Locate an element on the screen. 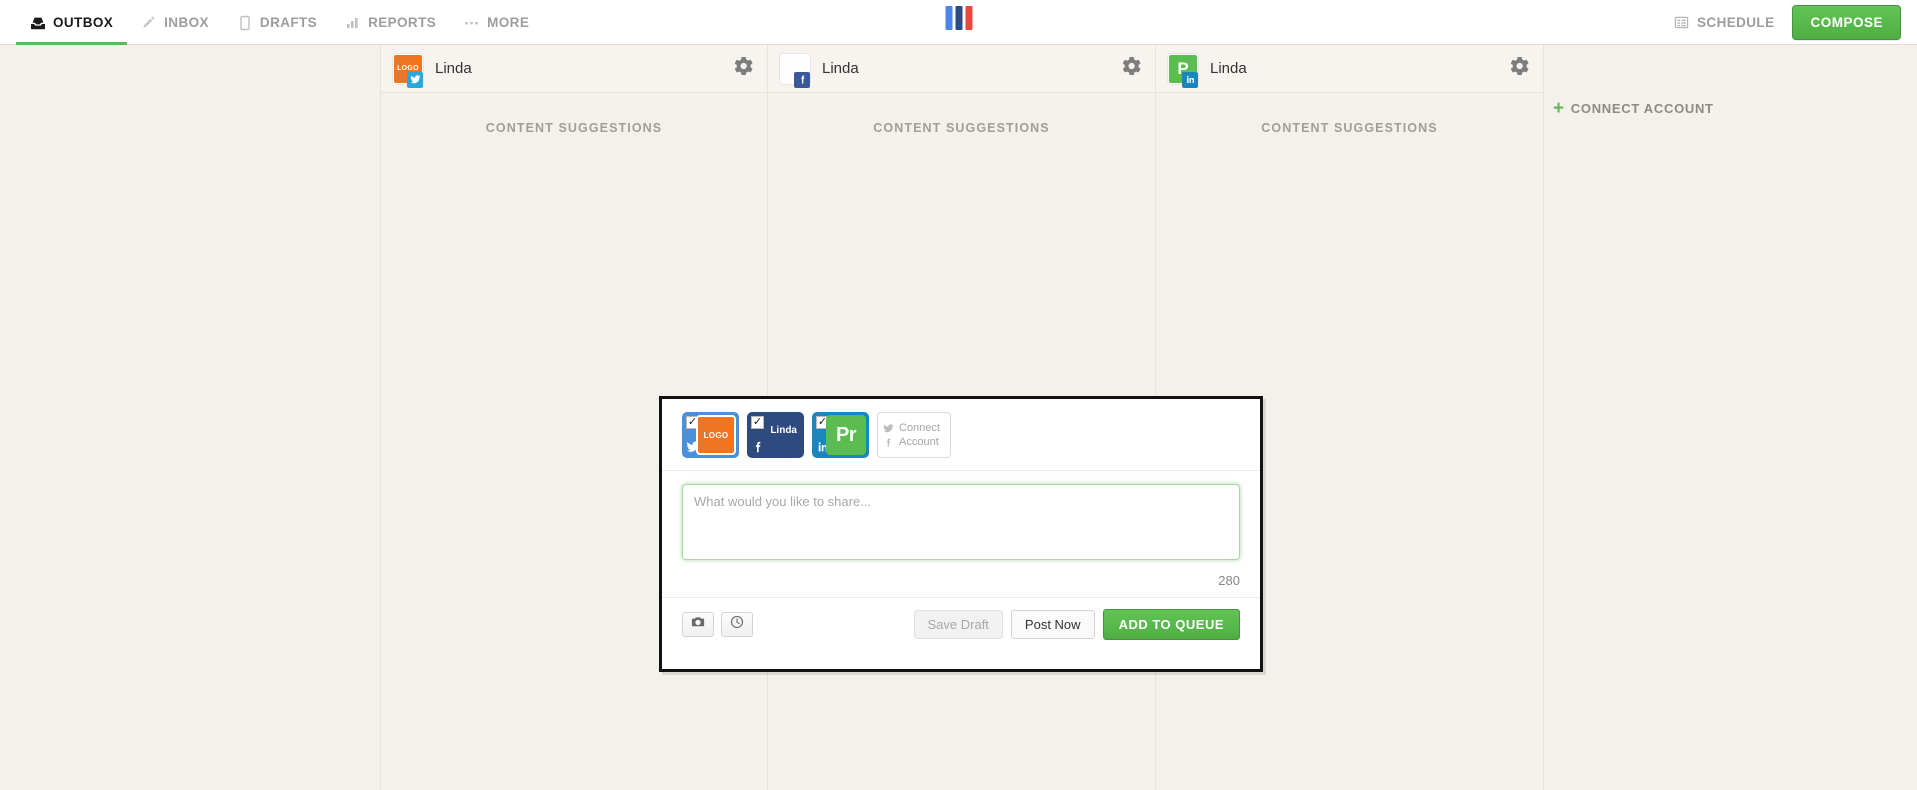  nav-item-drafts: DRAFTS is located at coordinates (277, 22).